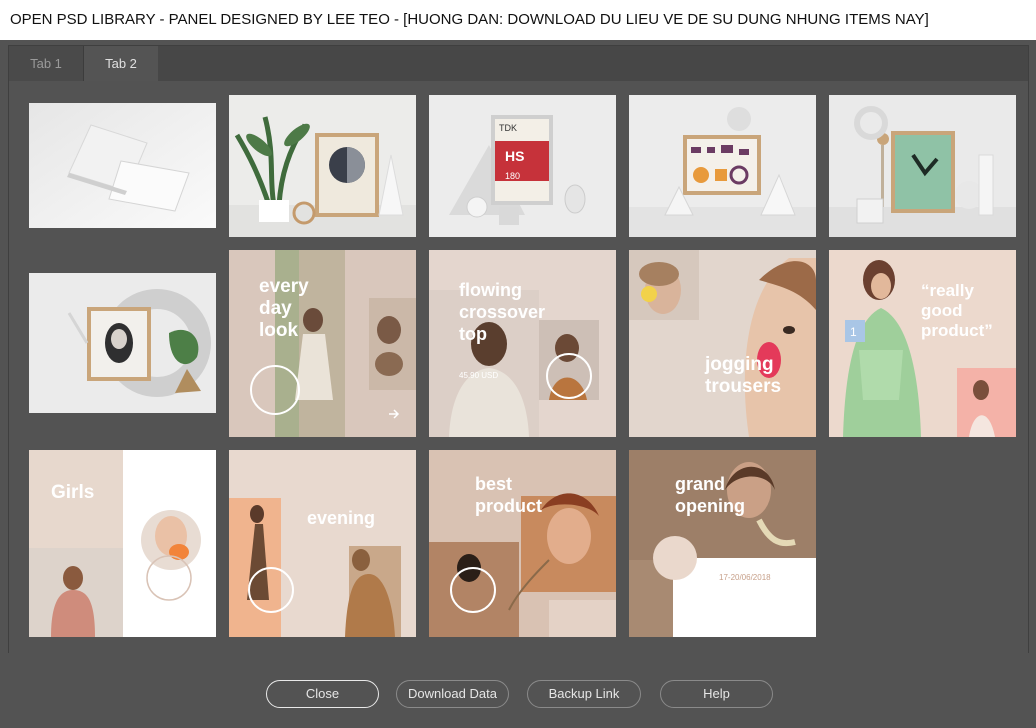 The height and width of the screenshot is (728, 1036). What do you see at coordinates (942, 310) in the screenshot?
I see `thumb-good-label: good` at bounding box center [942, 310].